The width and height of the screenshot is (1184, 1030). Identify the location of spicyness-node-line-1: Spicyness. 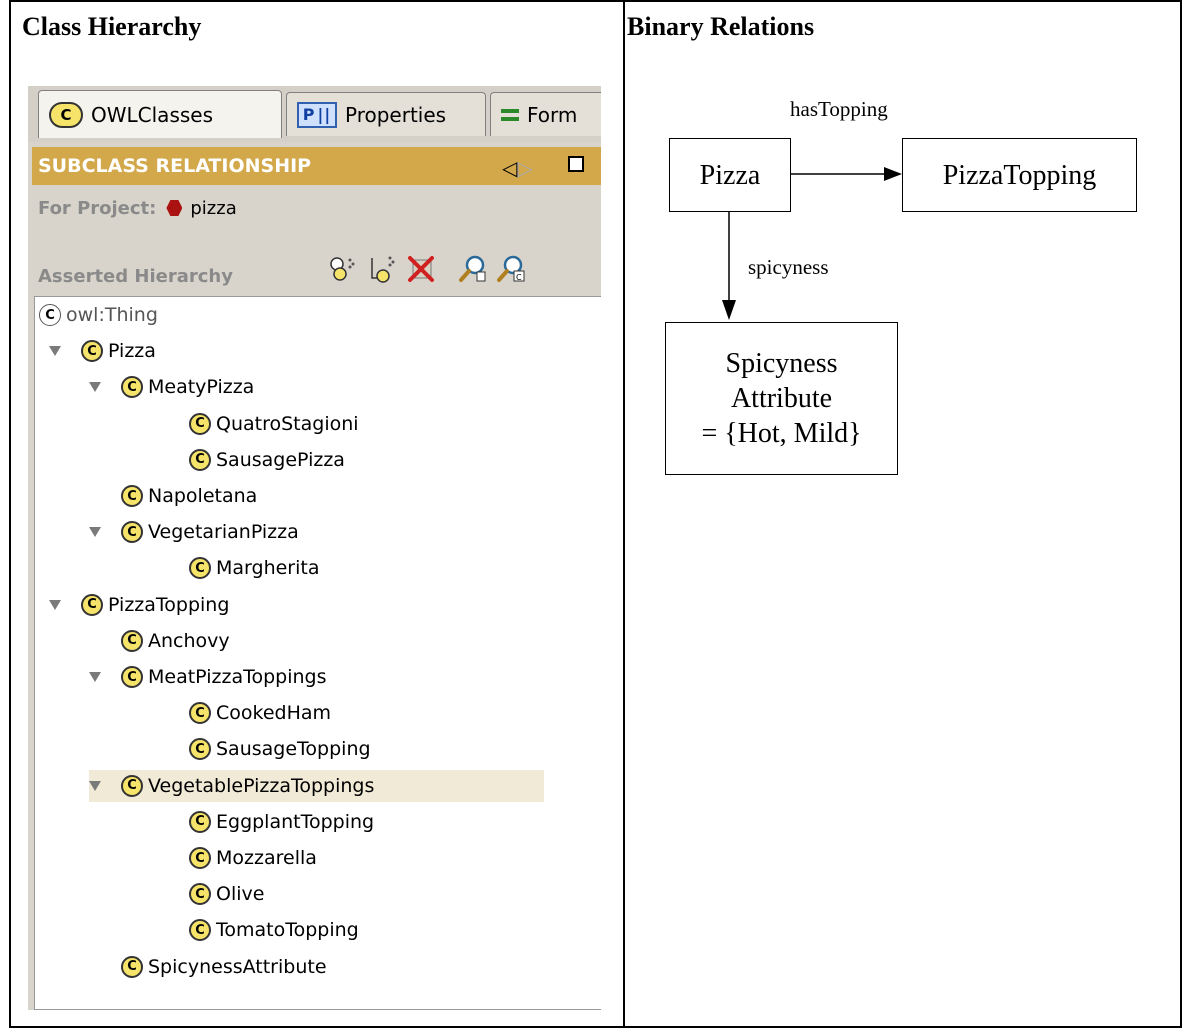
(781, 363).